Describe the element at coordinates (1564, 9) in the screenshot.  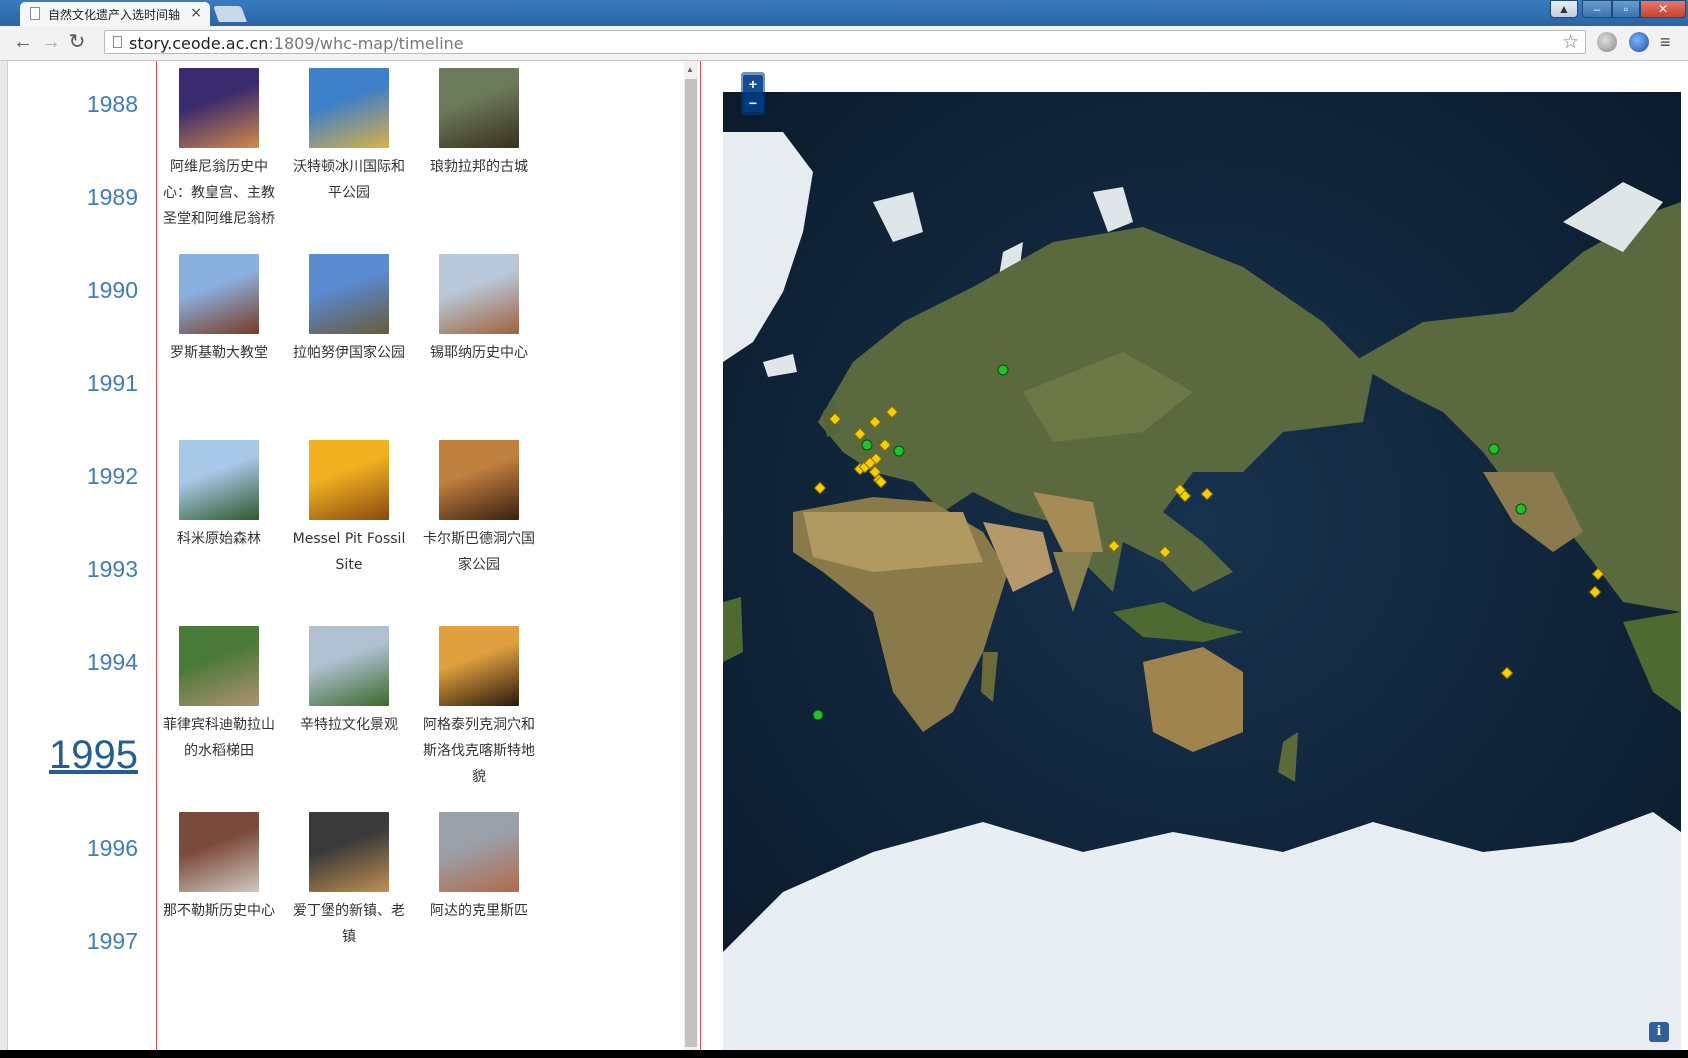
I see `profile-button: ▲` at that location.